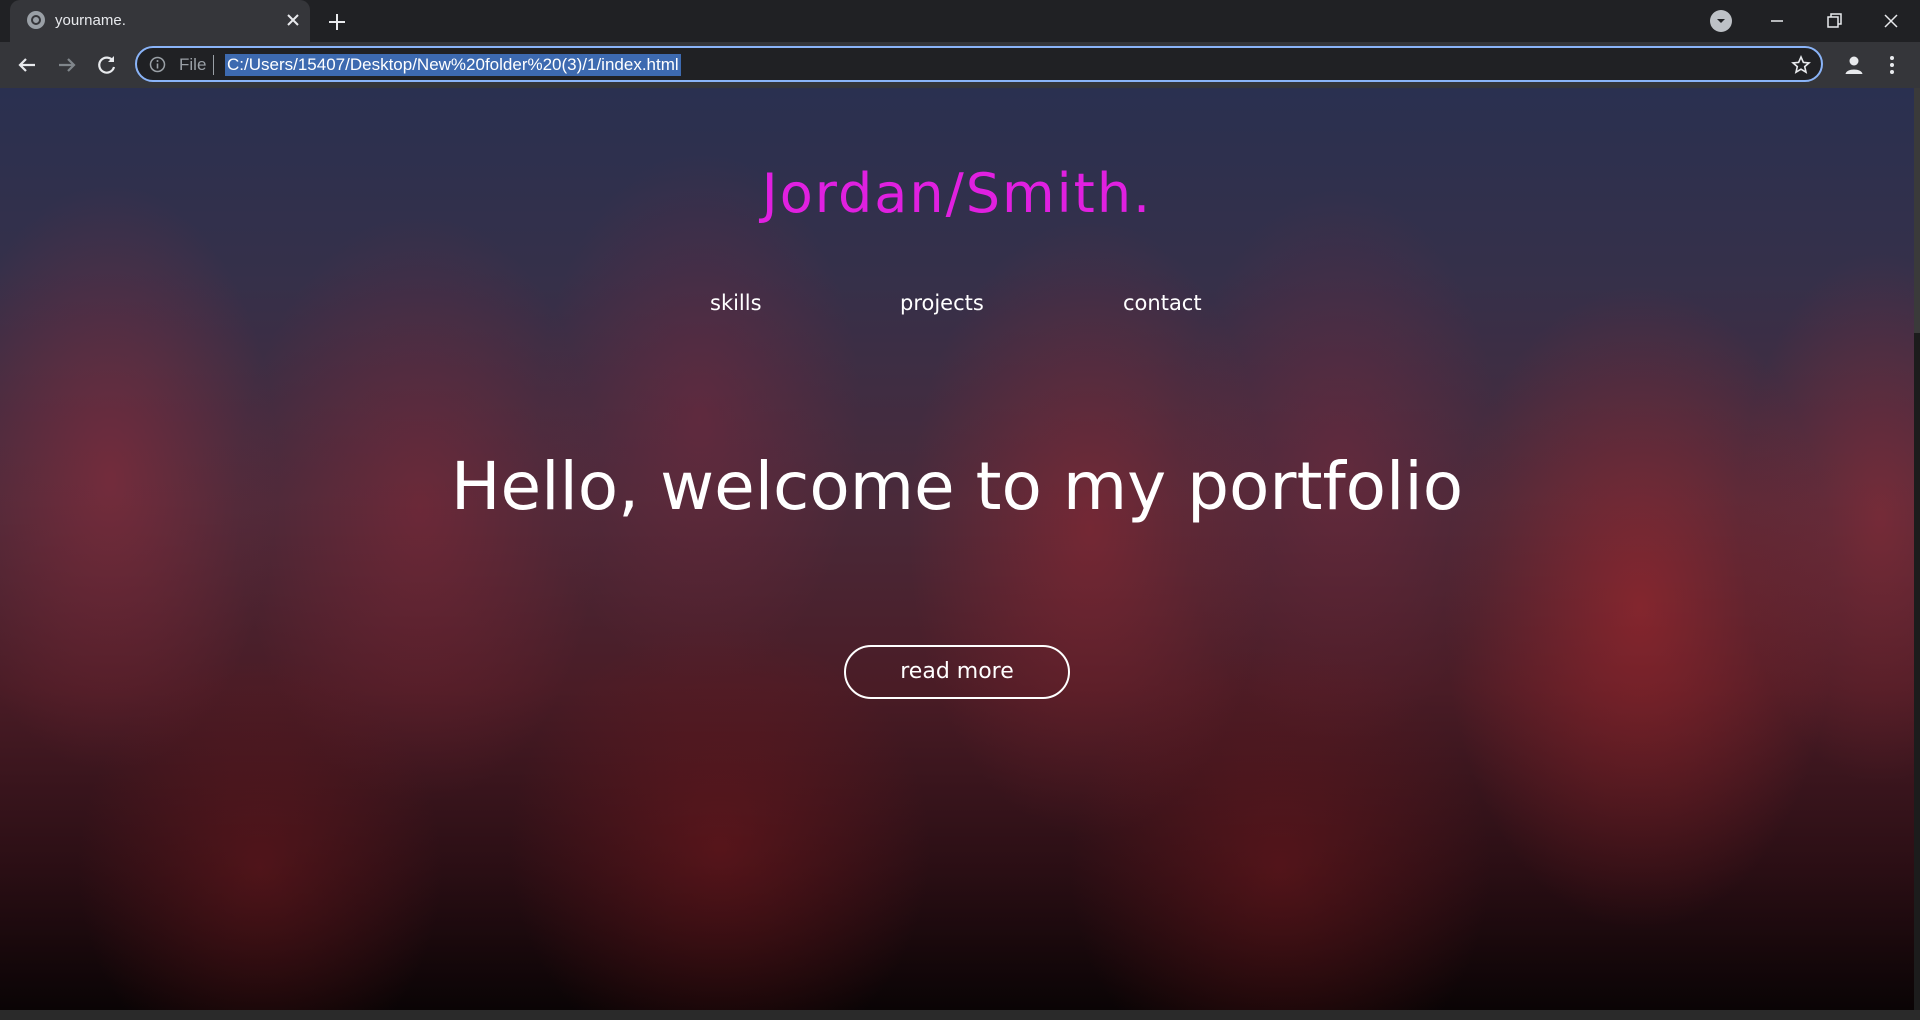  I want to click on globe-icon, so click(36, 20).